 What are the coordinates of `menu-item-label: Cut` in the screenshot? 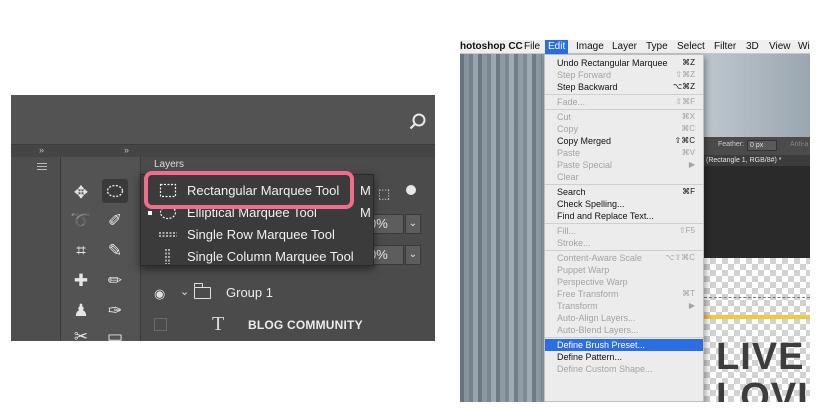 It's located at (564, 117).